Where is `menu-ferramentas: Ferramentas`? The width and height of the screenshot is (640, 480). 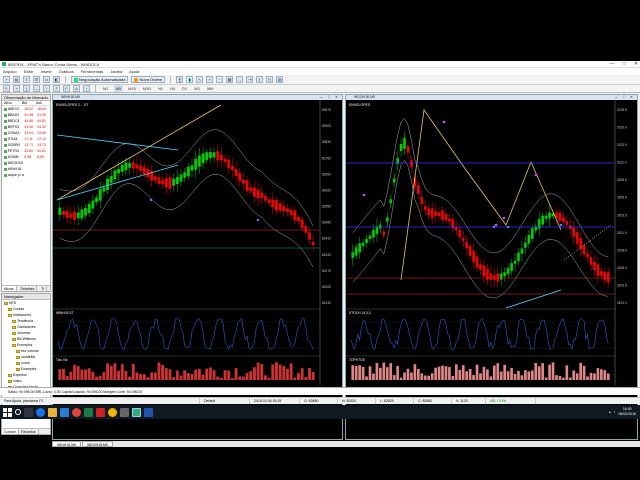
menu-ferramentas: Ferramentas is located at coordinates (92, 71).